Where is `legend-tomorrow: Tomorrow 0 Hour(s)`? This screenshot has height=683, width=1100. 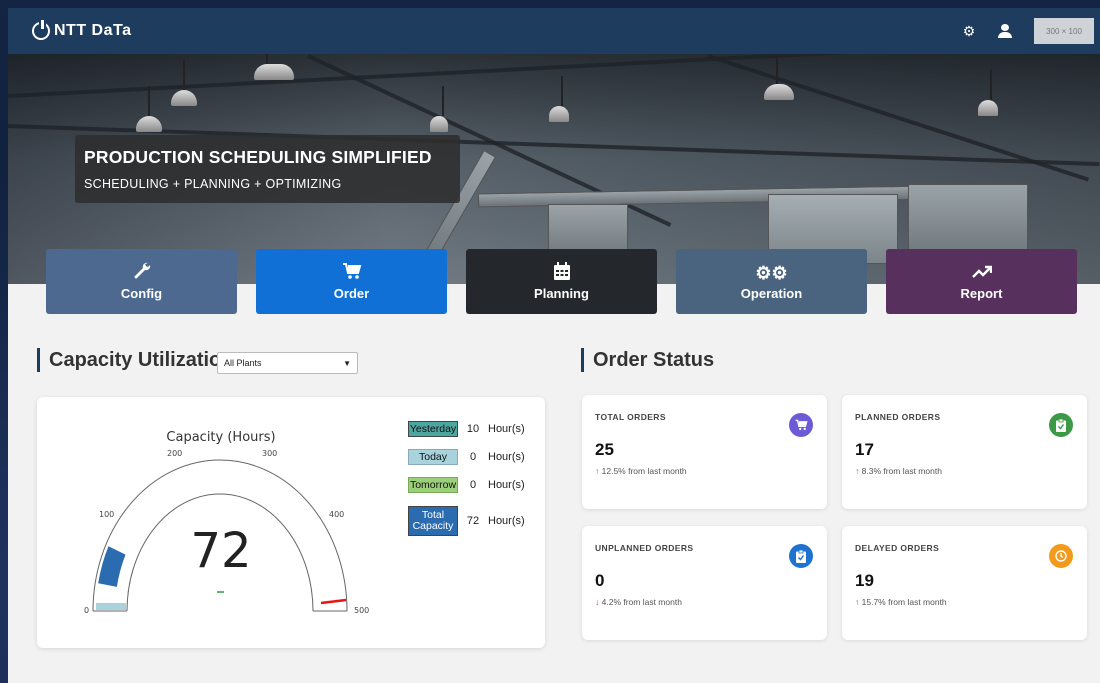 legend-tomorrow: Tomorrow 0 Hour(s) is located at coordinates (466, 485).